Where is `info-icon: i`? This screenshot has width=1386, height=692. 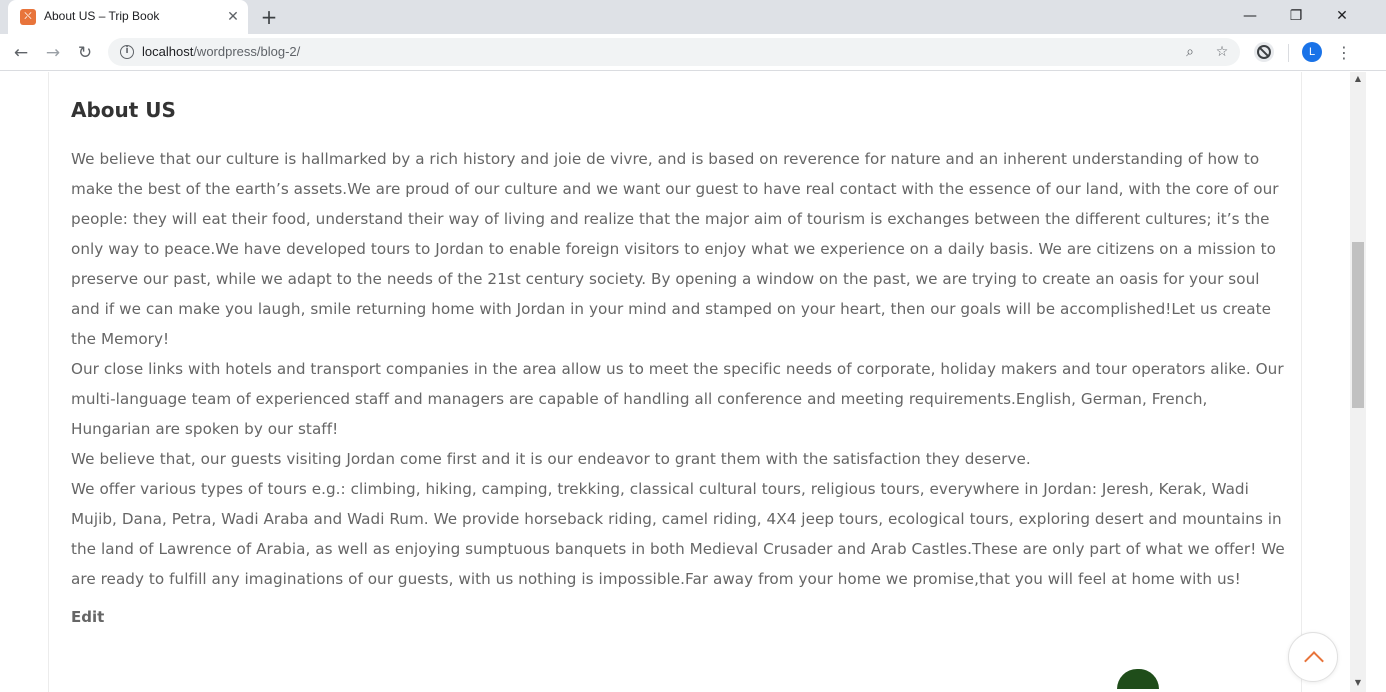 info-icon: i is located at coordinates (127, 52).